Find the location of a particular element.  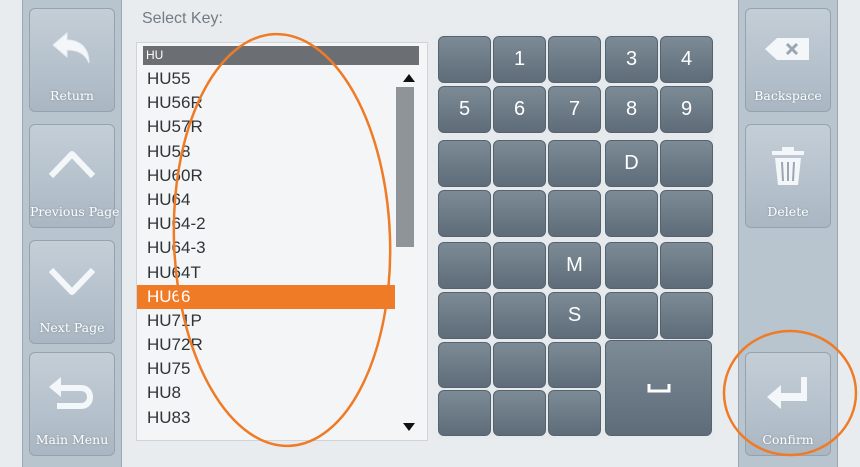

list-item: HU83 is located at coordinates (266, 418).